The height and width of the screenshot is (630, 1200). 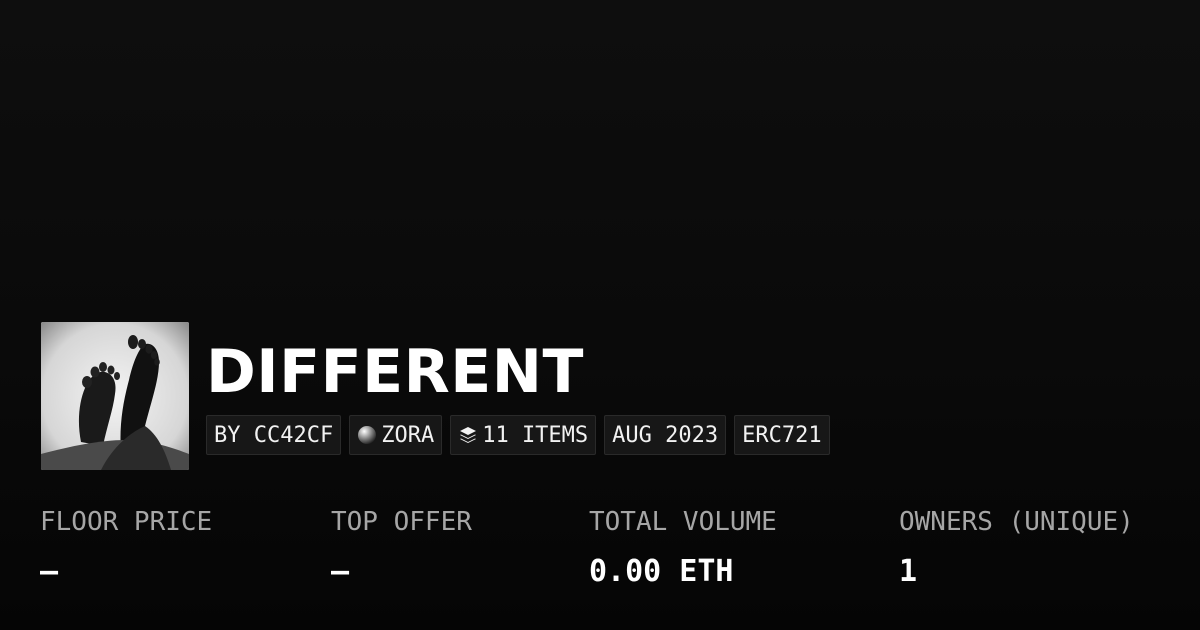 What do you see at coordinates (367, 435) in the screenshot?
I see `zora-orb-icon` at bounding box center [367, 435].